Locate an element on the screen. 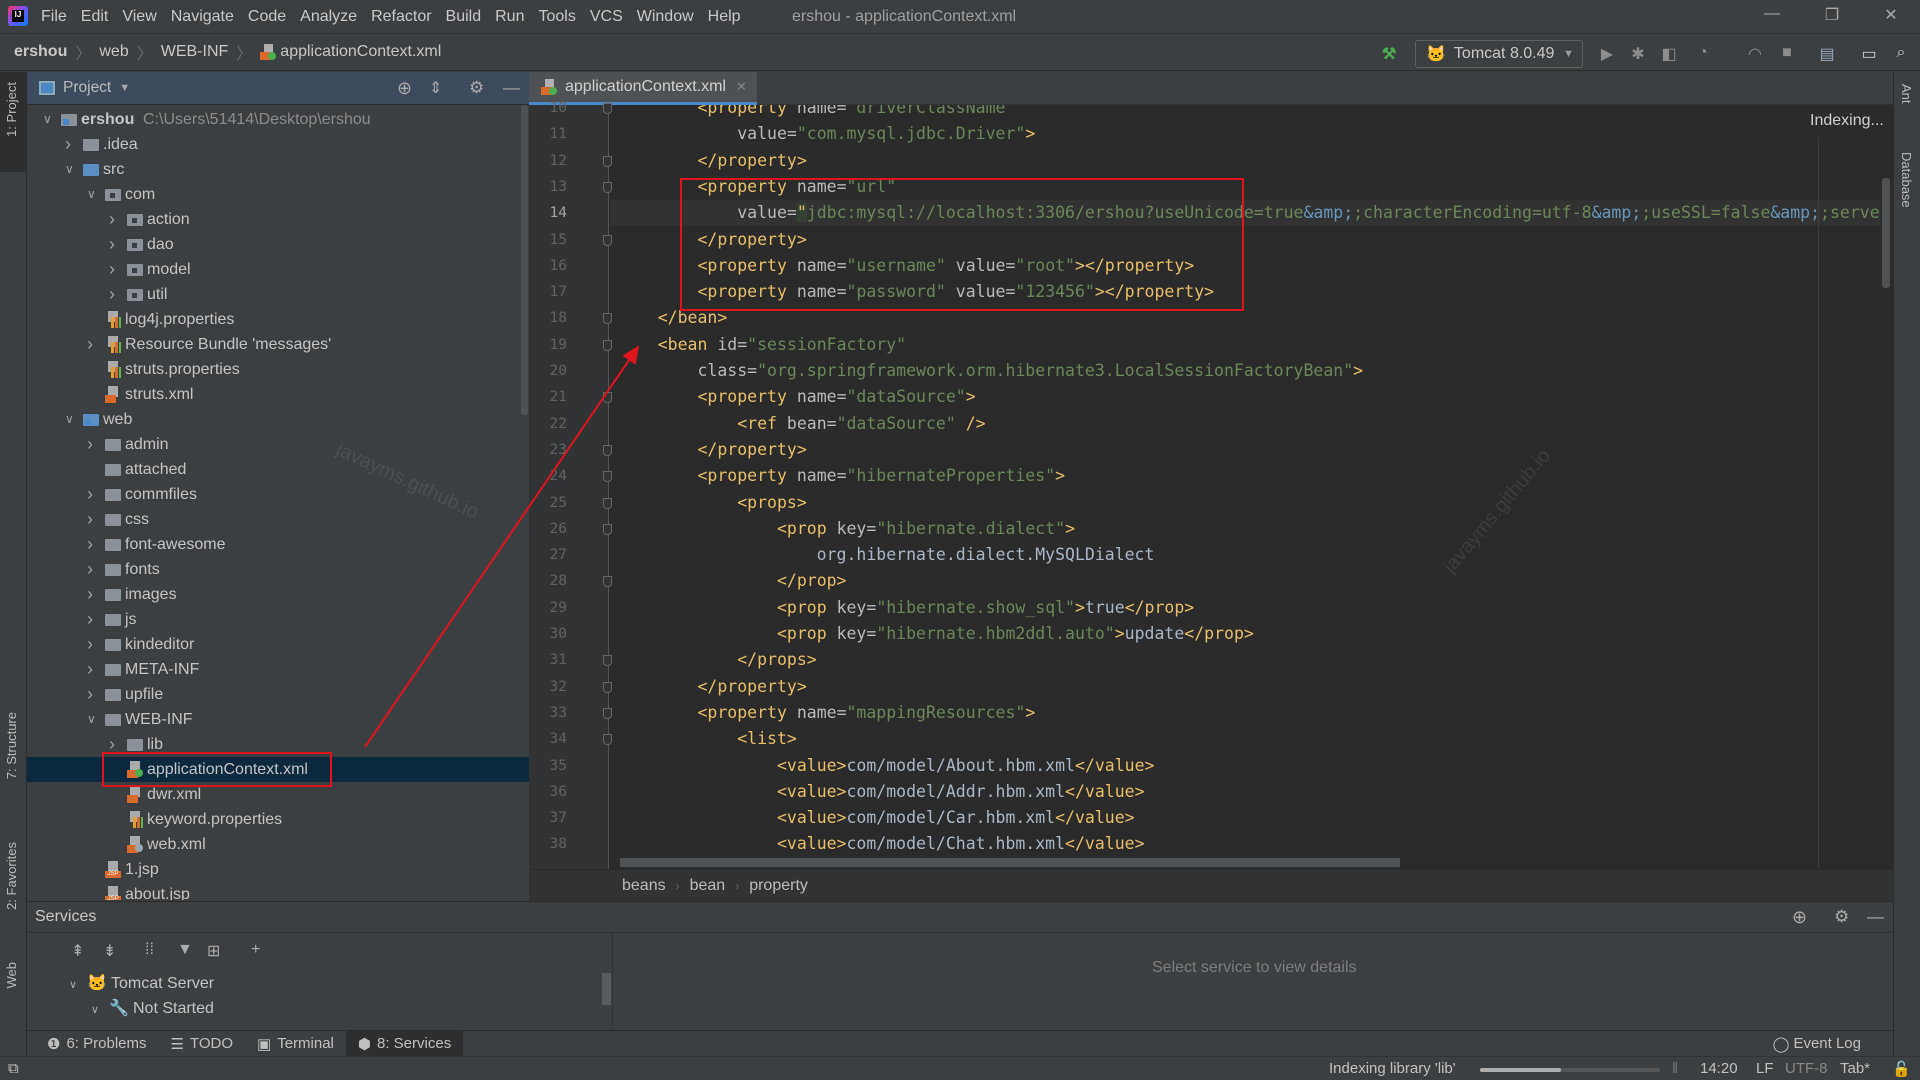  expand-all-icon: ⇞ is located at coordinates (77, 951).